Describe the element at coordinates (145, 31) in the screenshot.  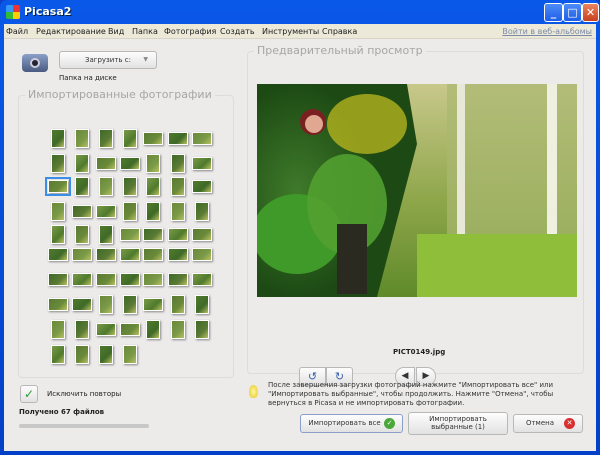
I see `menu-folder: Папка` at that location.